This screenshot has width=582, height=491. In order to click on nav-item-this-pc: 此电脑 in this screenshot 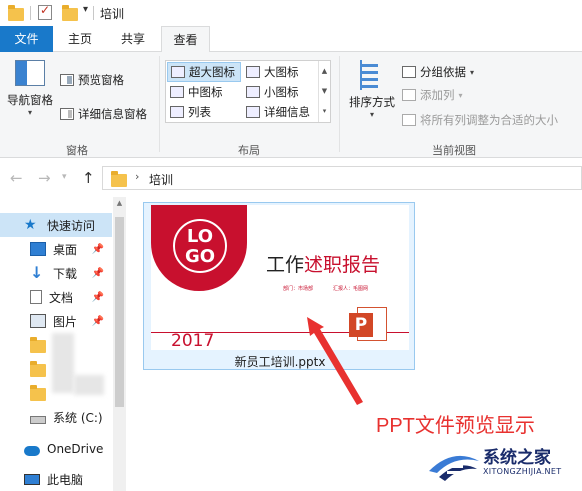, I will do `click(56, 479)`.